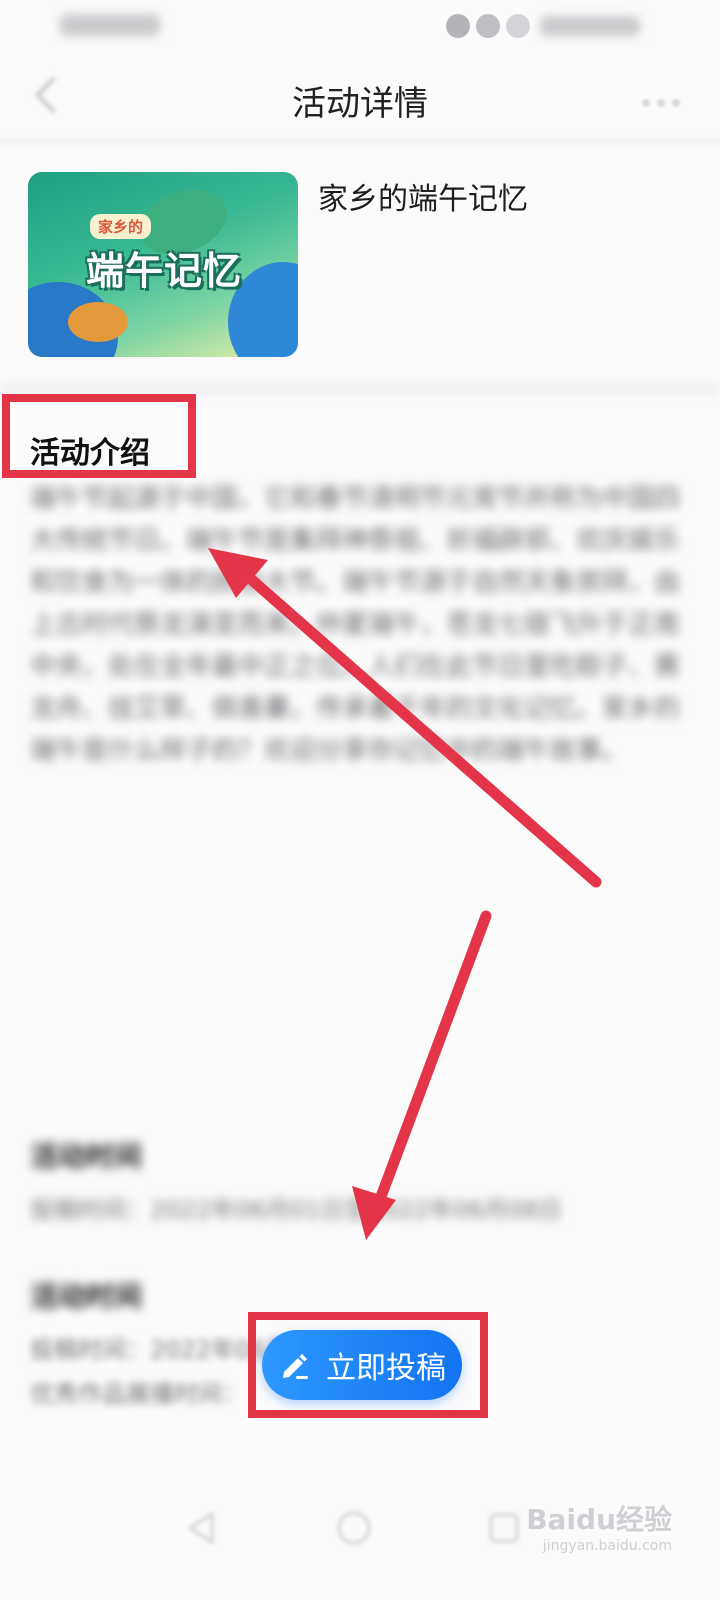 The width and height of the screenshot is (720, 1600). Describe the element at coordinates (458, 26) in the screenshot. I see `data-icon` at that location.